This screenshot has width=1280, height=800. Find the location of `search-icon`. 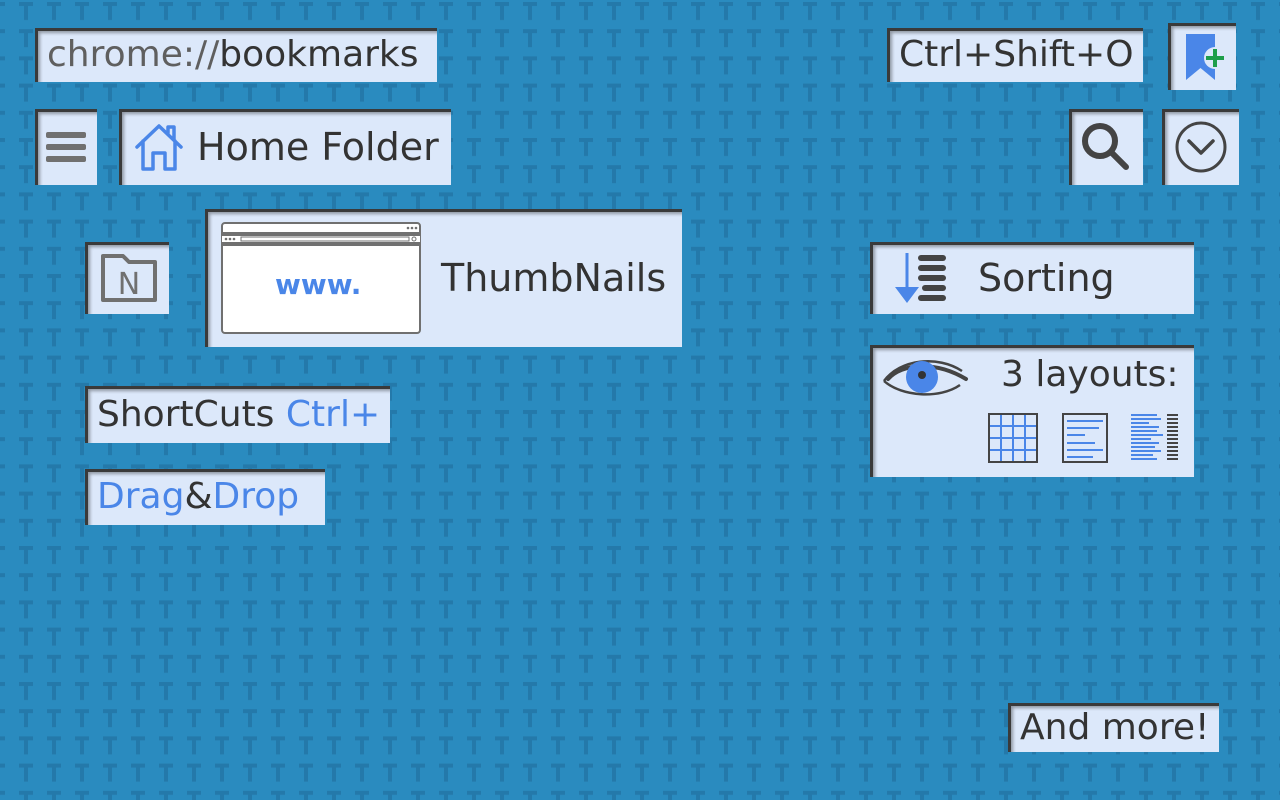

search-icon is located at coordinates (1105, 146).